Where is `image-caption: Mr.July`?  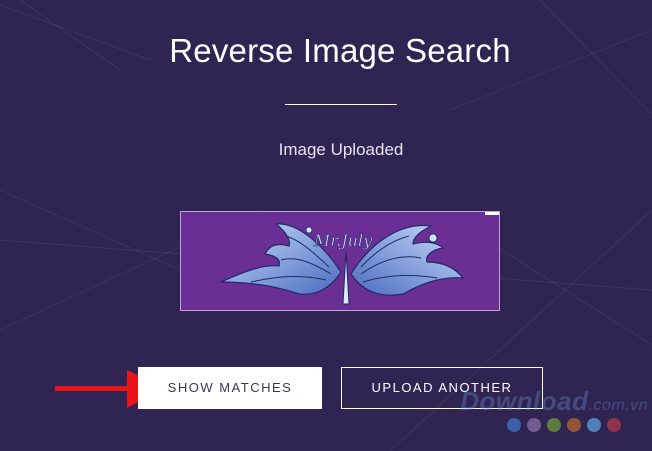 image-caption: Mr.July is located at coordinates (343, 240).